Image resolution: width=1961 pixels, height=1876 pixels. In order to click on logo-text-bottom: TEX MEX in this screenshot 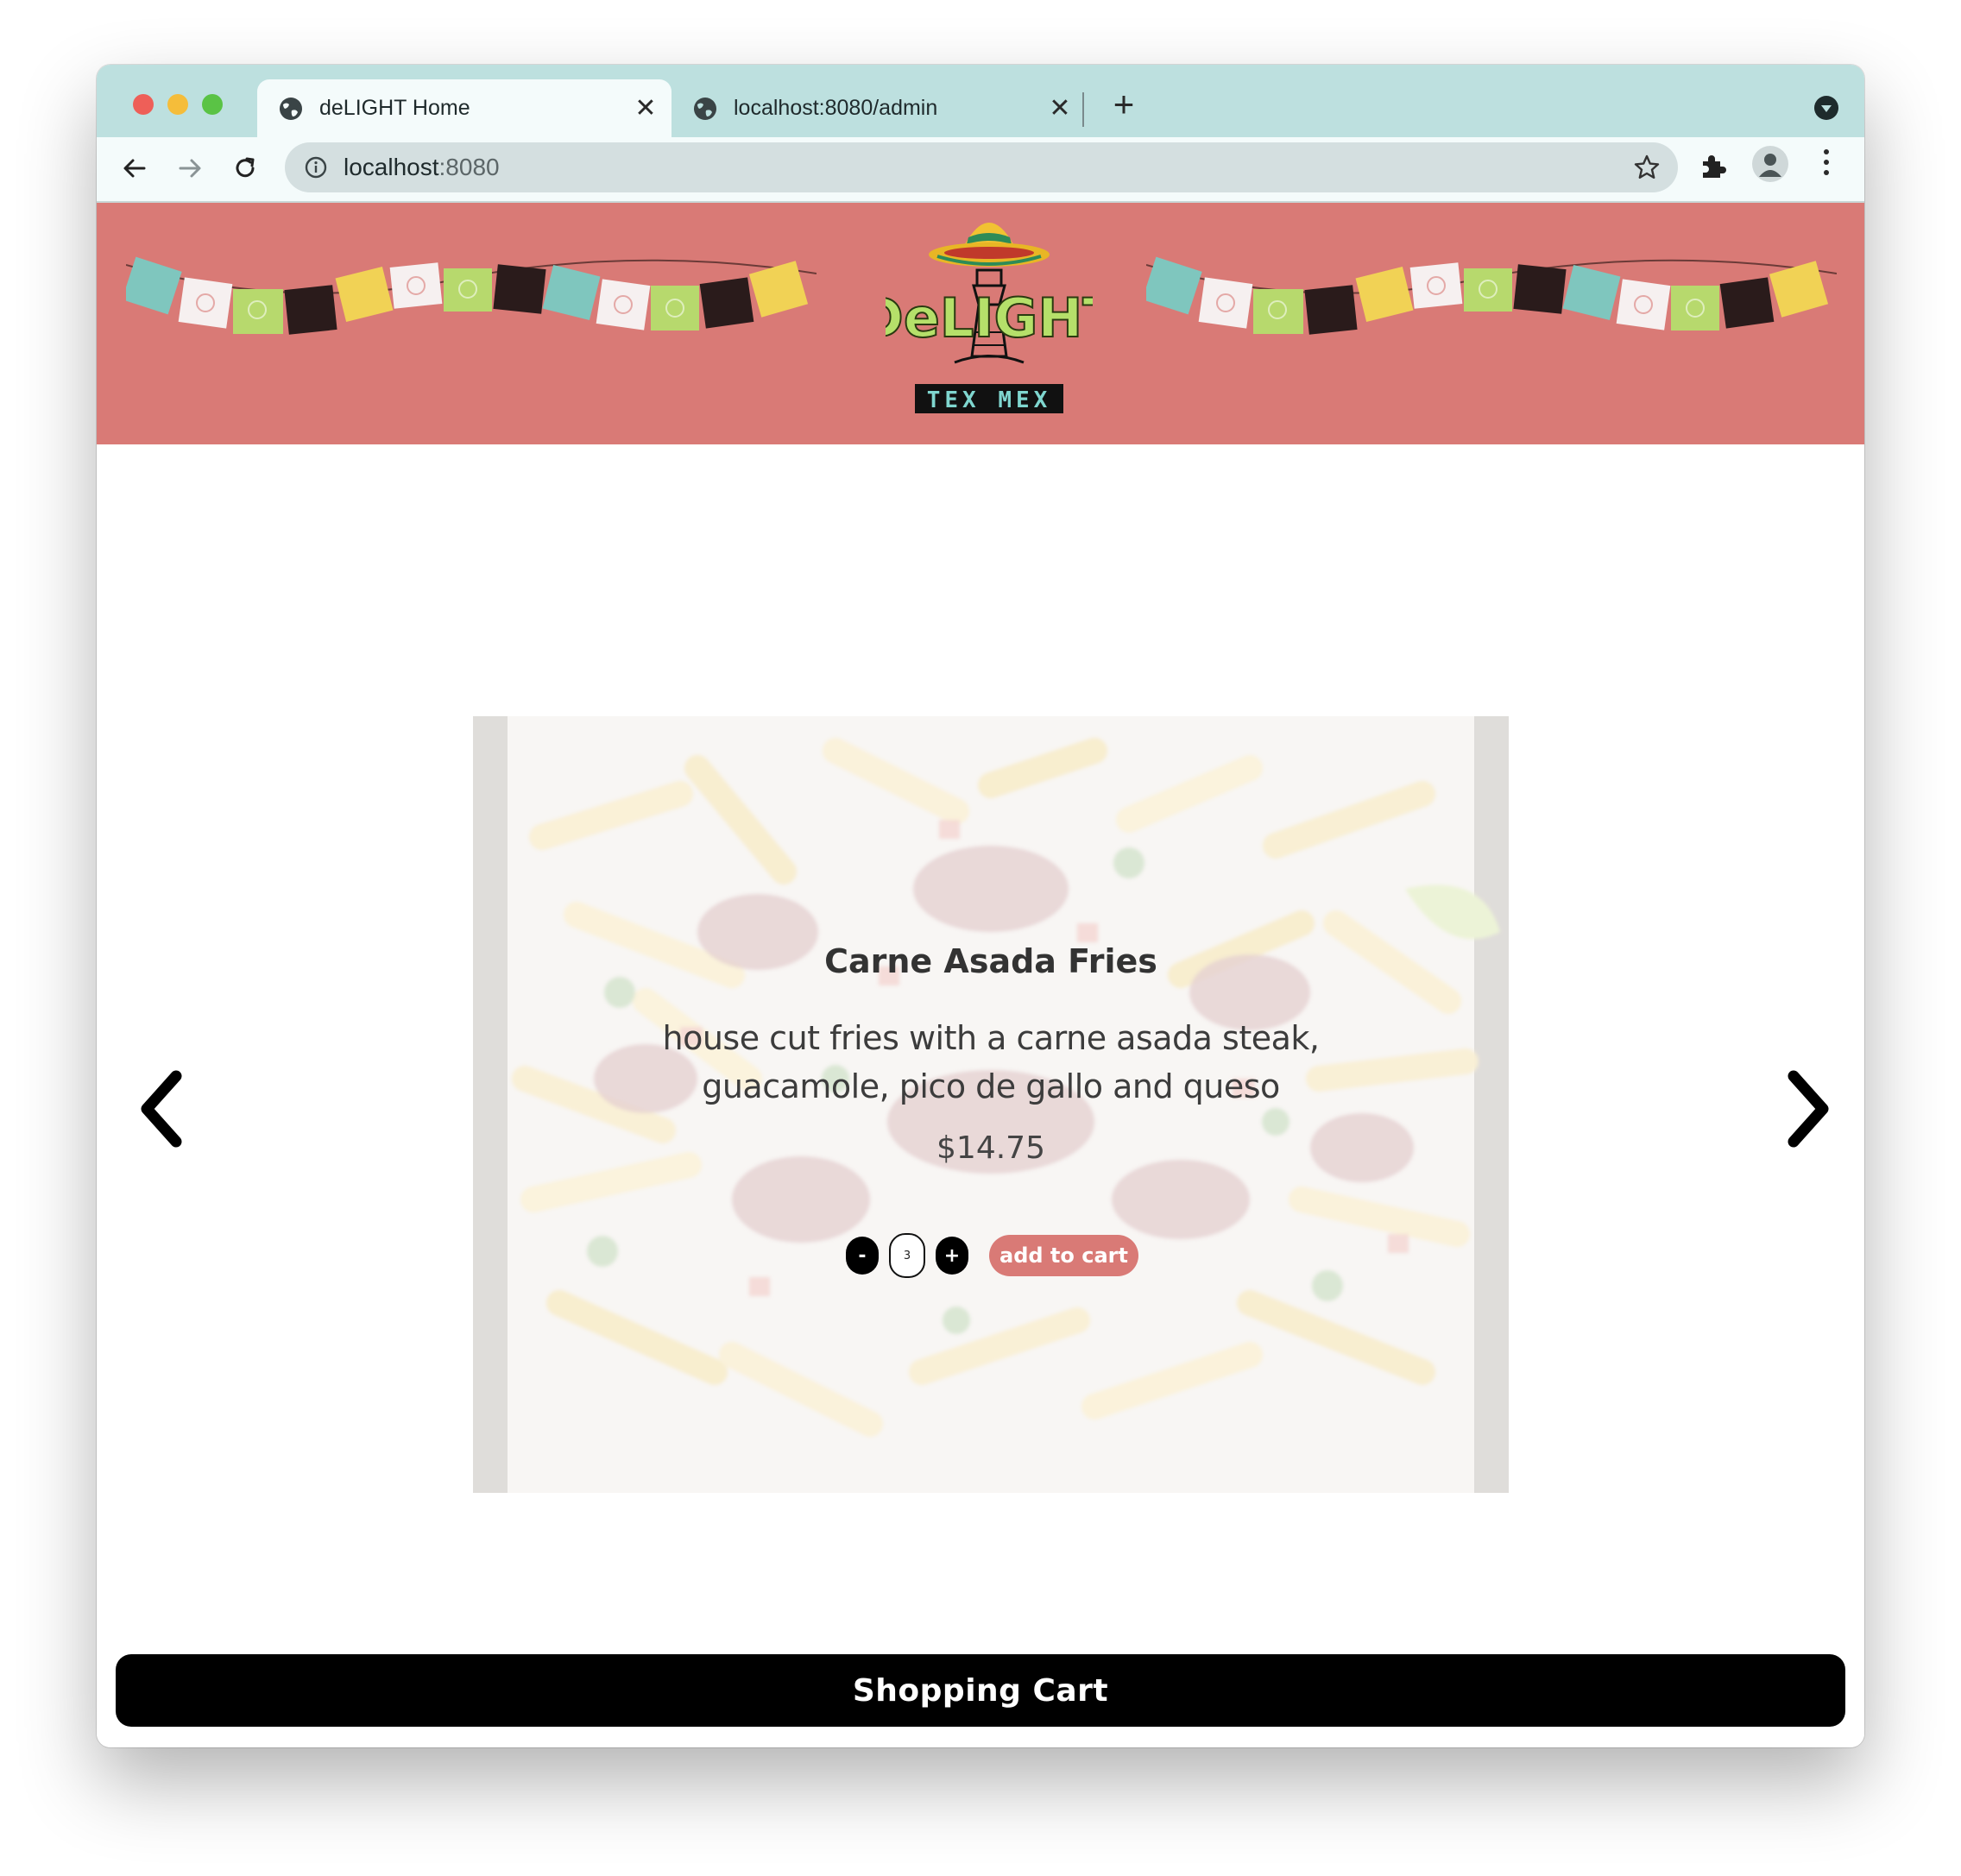, I will do `click(990, 400)`.